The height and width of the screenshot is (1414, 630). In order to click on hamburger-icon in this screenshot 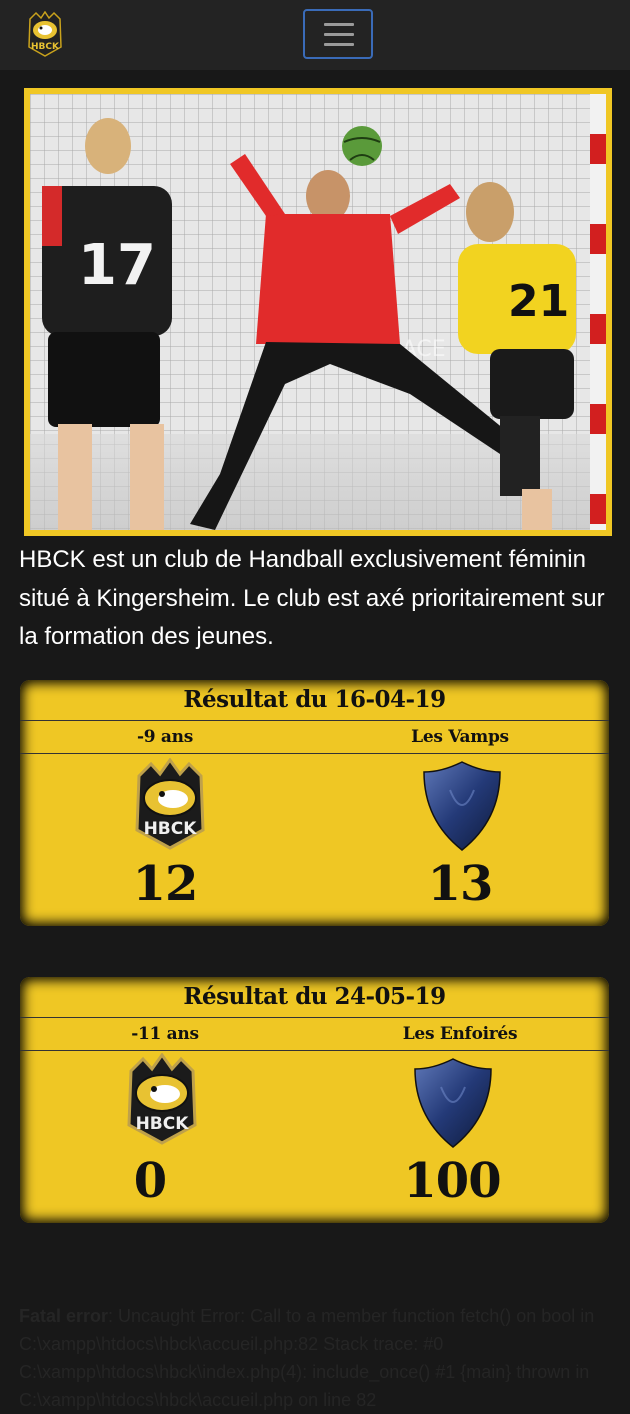, I will do `click(339, 24)`.